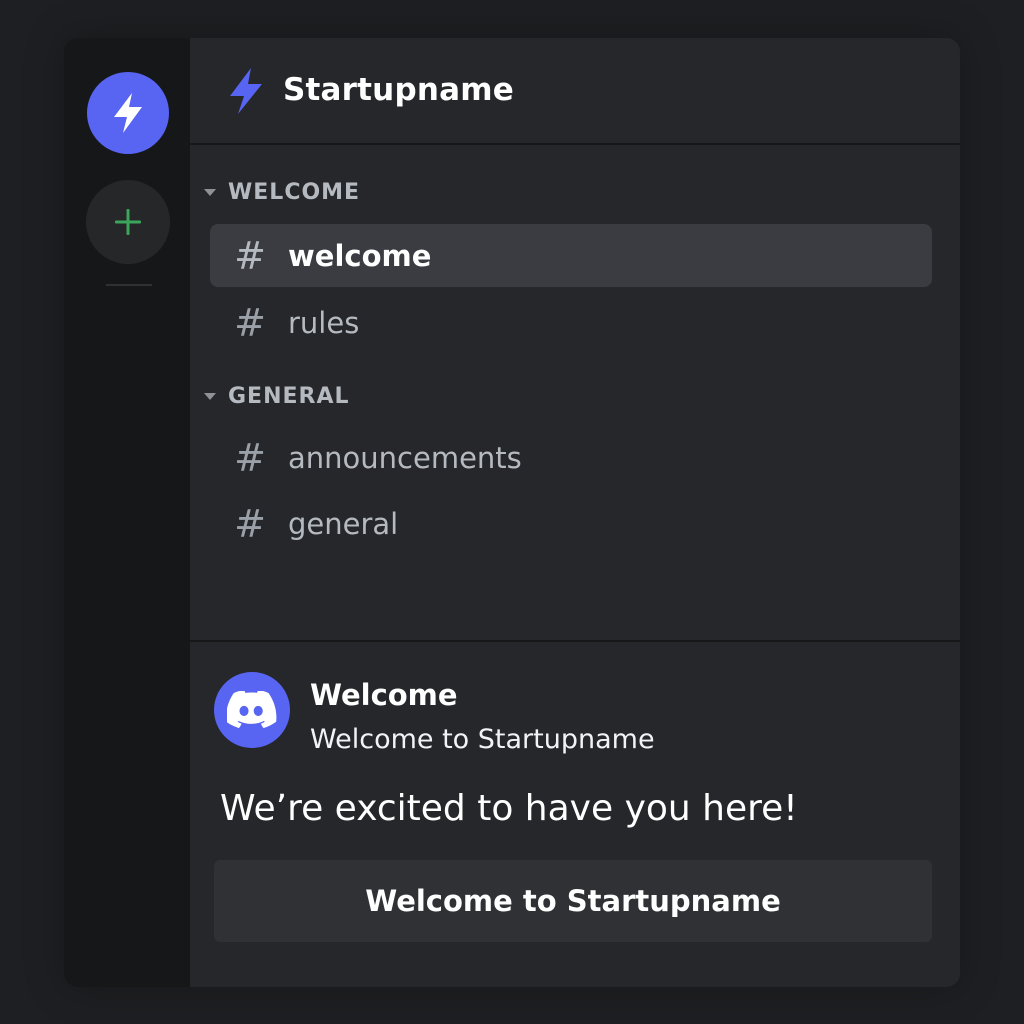  What do you see at coordinates (571, 457) in the screenshot?
I see `channel-announcements: # announcements` at bounding box center [571, 457].